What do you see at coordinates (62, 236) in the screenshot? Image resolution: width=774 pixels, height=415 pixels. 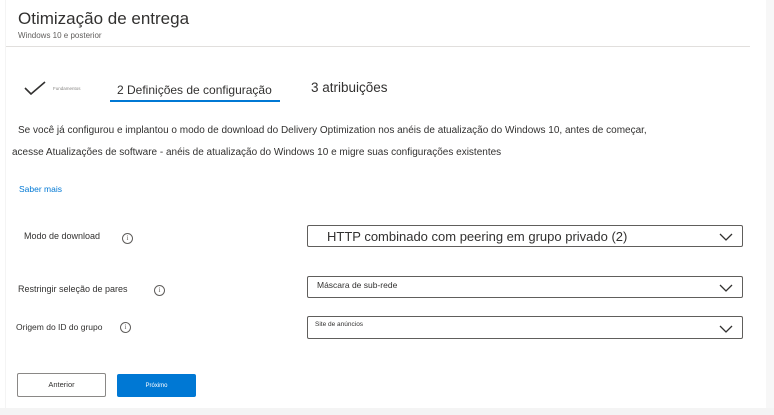 I see `download-mode-label: Modo de download` at bounding box center [62, 236].